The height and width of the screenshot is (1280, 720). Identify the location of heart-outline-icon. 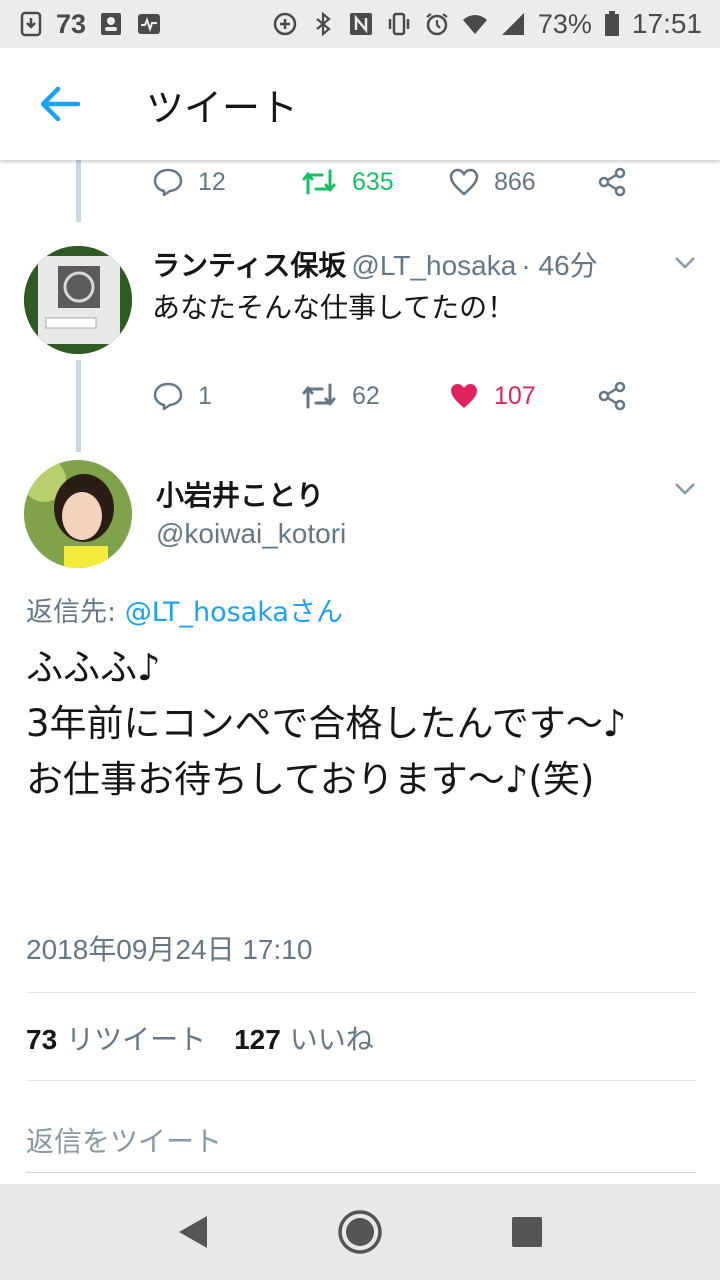
(464, 182).